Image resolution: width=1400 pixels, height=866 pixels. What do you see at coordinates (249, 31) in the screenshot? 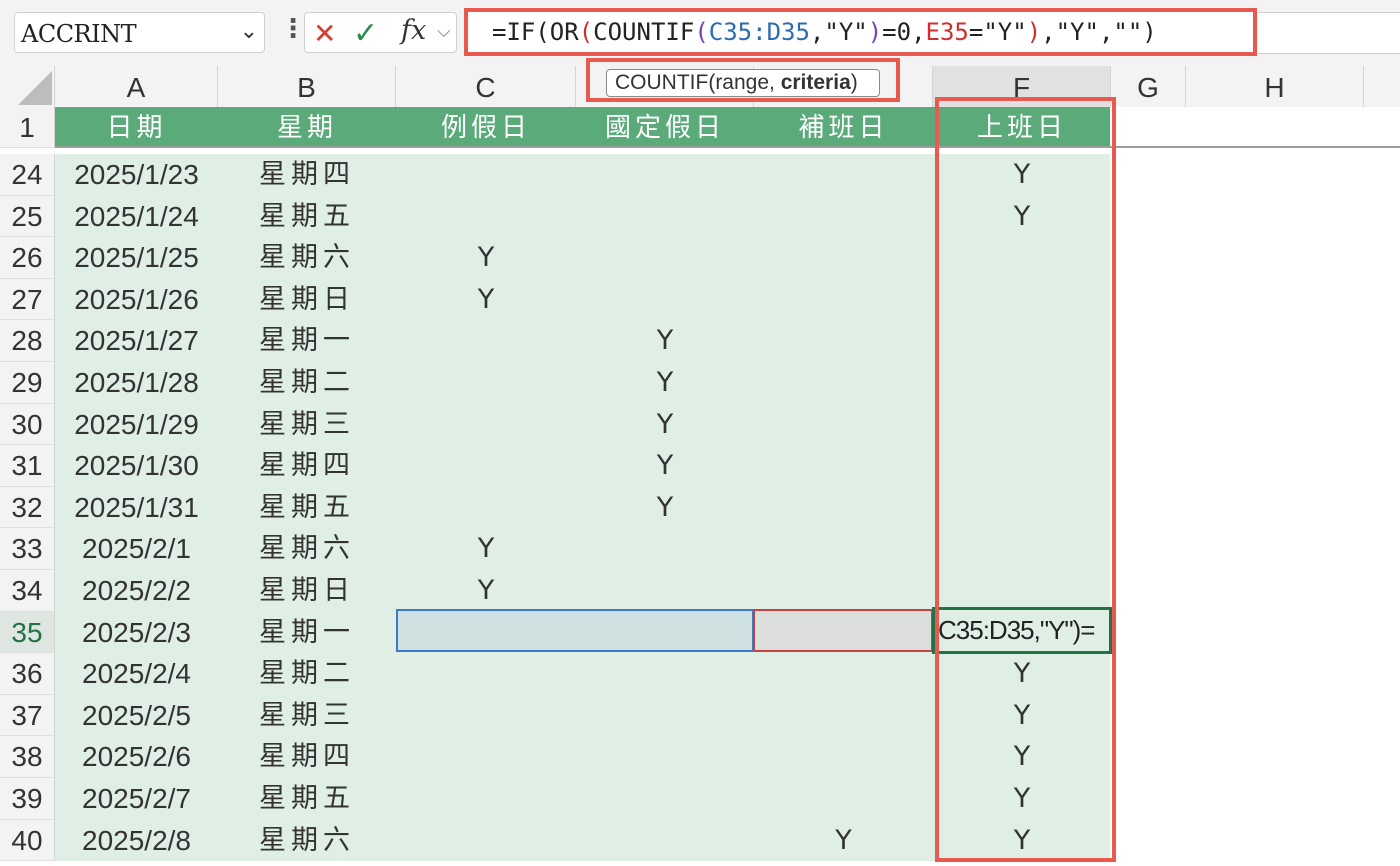
I see `chevron-down-icon: ⌄` at bounding box center [249, 31].